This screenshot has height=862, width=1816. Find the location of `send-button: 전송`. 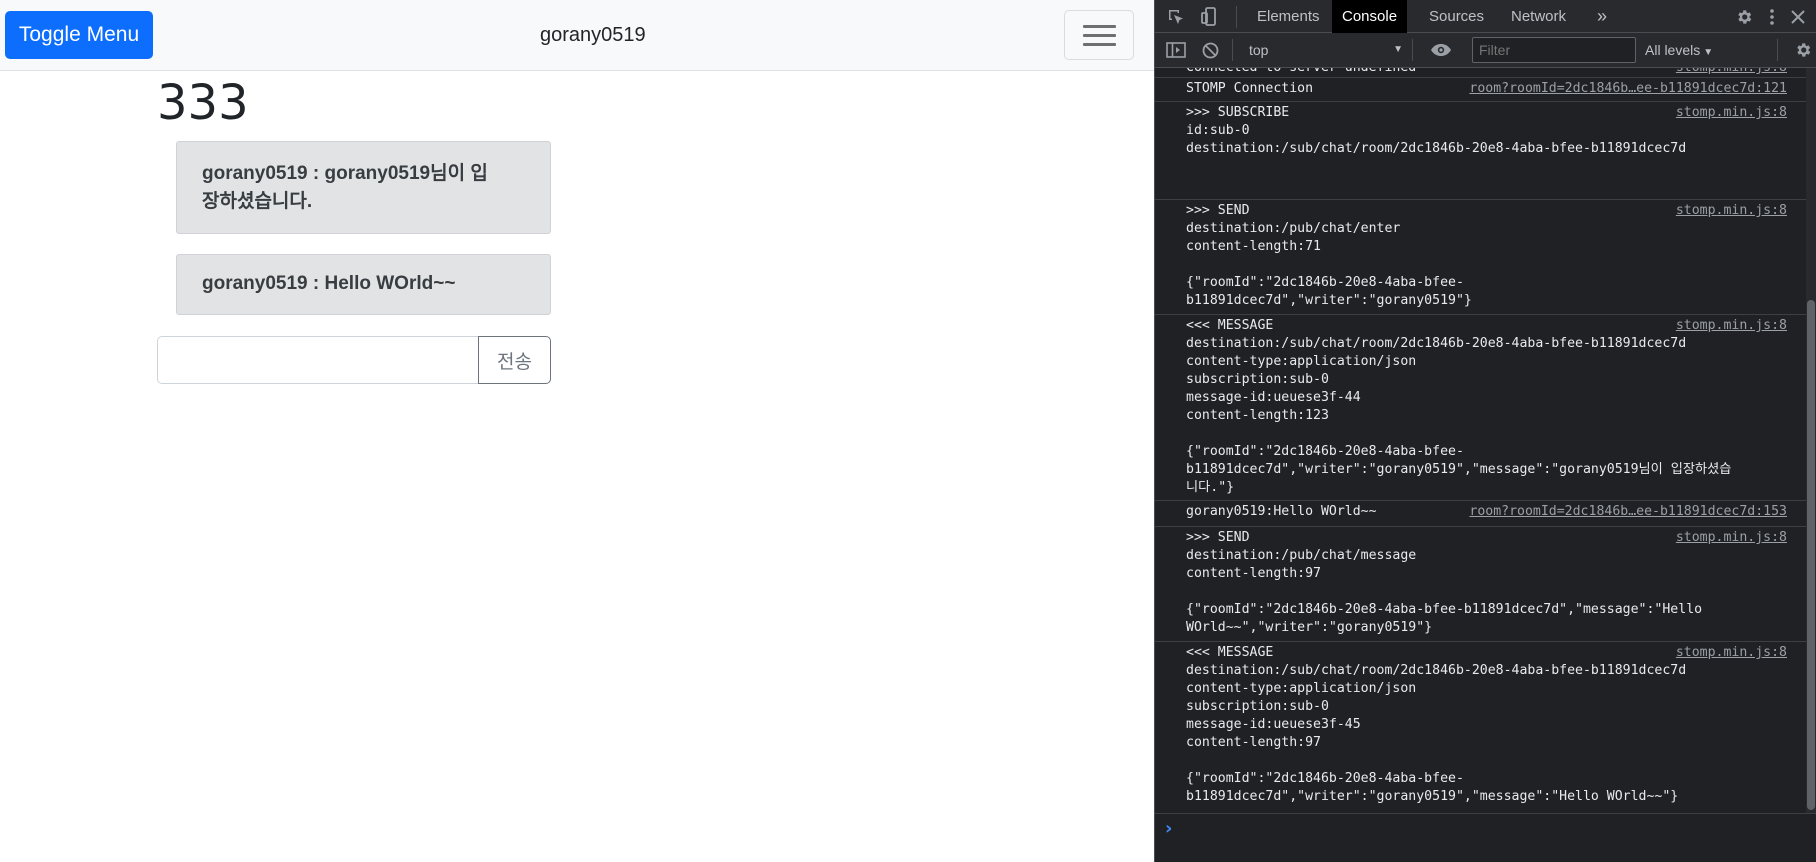

send-button: 전송 is located at coordinates (514, 360).